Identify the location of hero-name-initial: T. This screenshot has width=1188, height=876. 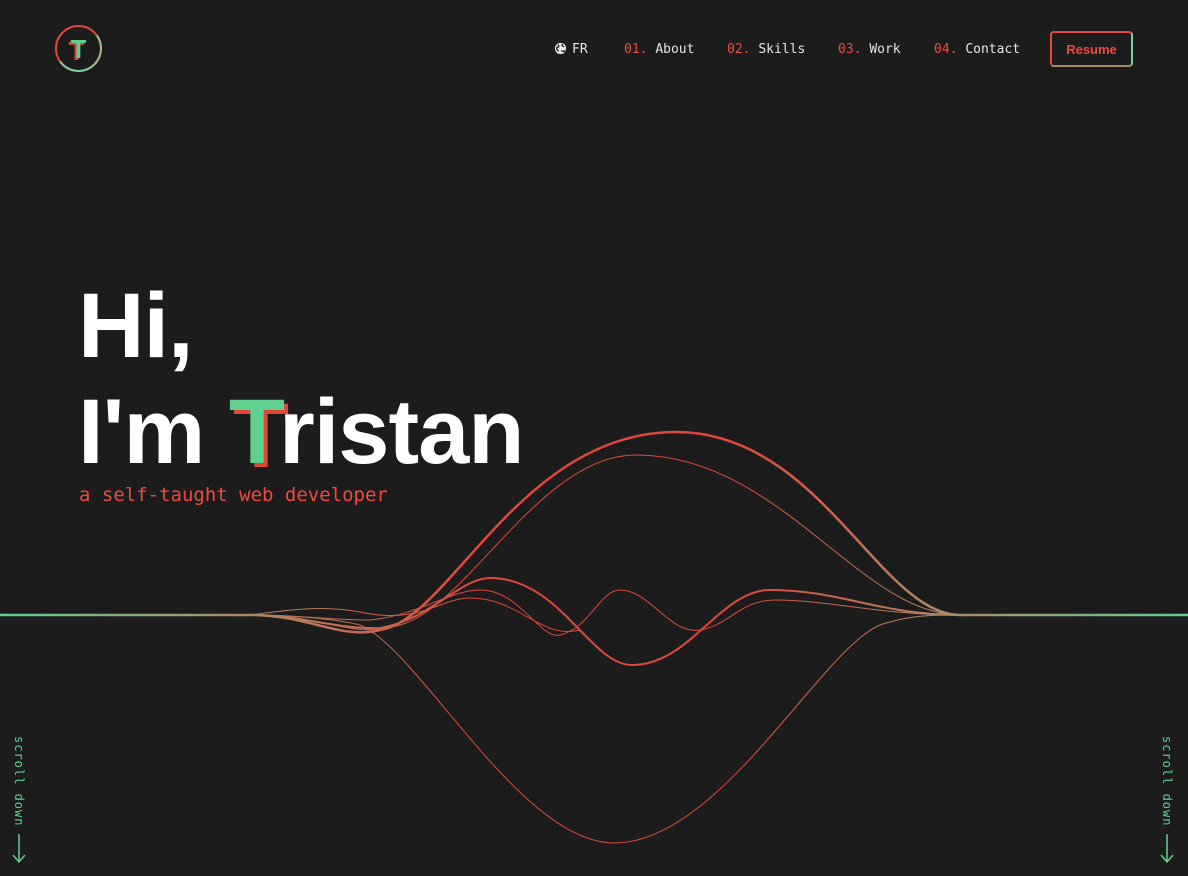
(254, 432).